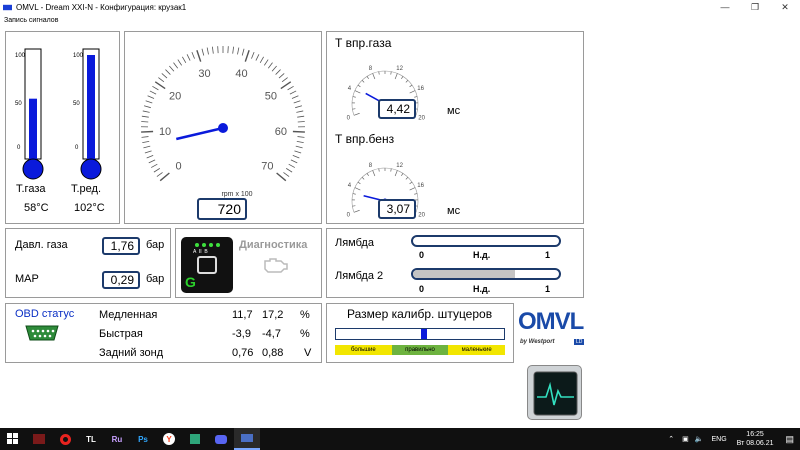 The width and height of the screenshot is (800, 450). What do you see at coordinates (699, 439) in the screenshot?
I see `volume-icon: 🔈` at bounding box center [699, 439].